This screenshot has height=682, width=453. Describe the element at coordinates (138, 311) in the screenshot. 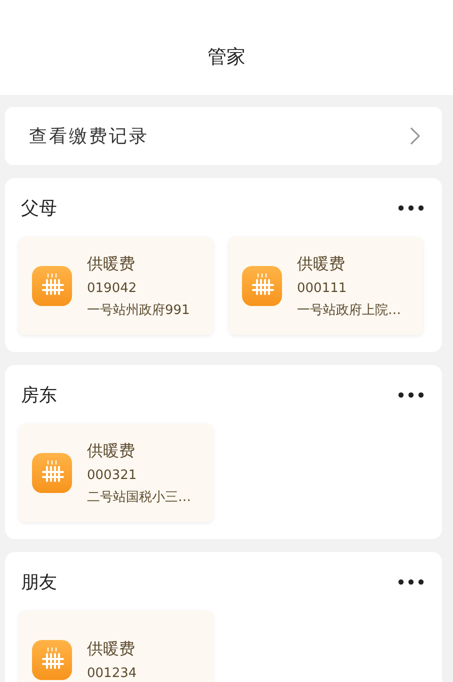

I see `account-address: 一号站州政府991` at that location.